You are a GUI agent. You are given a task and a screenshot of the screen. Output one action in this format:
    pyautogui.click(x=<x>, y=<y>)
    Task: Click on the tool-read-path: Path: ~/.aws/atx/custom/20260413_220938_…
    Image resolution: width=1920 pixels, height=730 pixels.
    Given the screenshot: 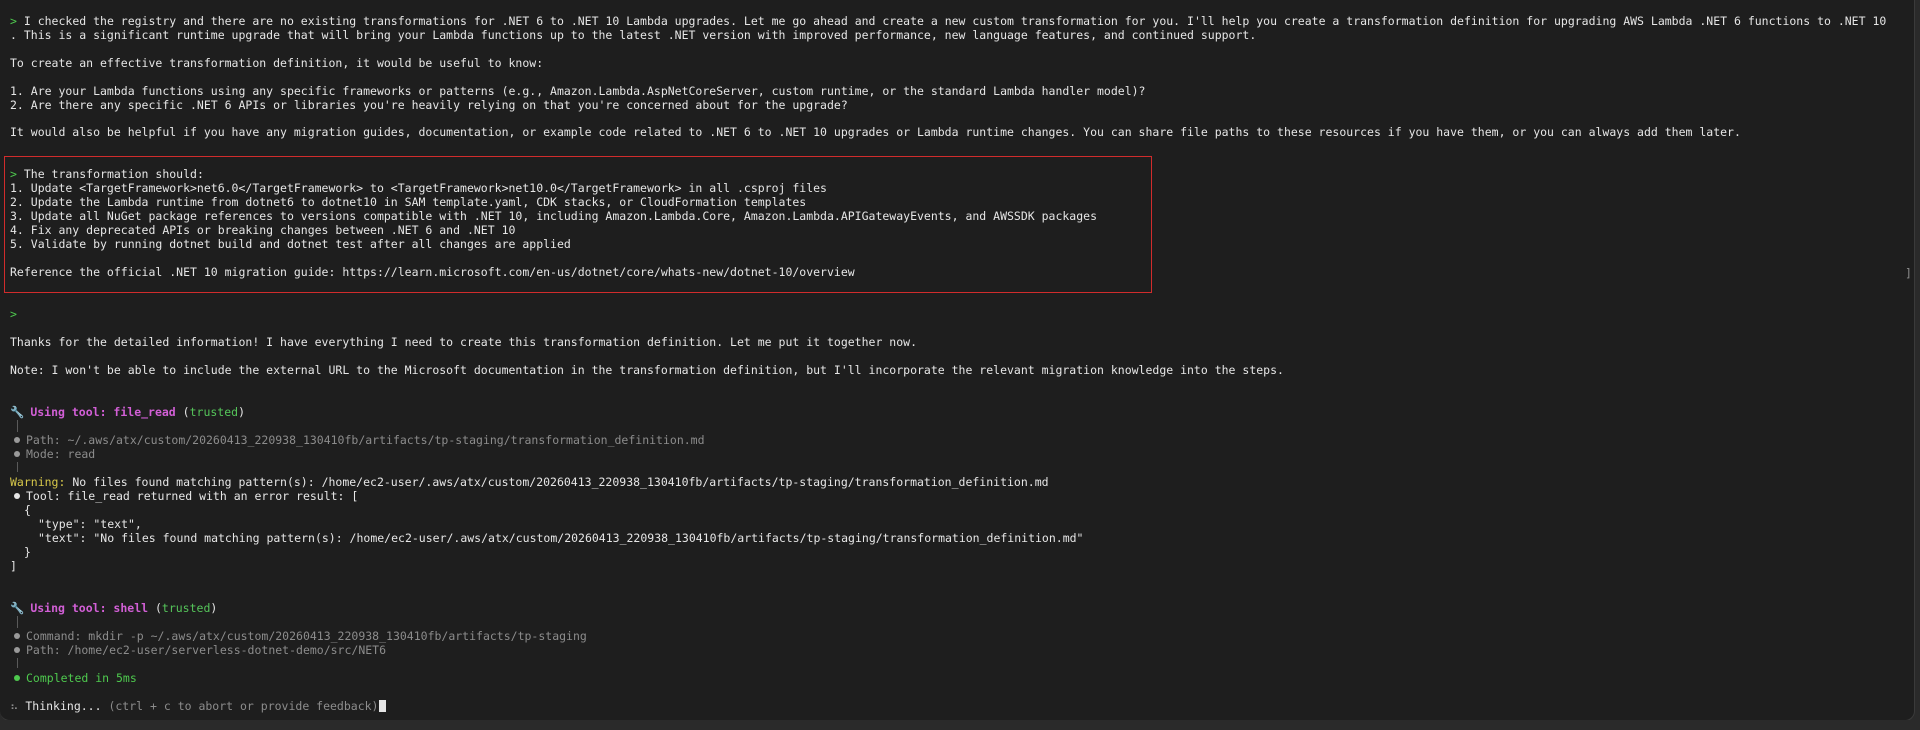 What is the action you would take?
    pyautogui.click(x=359, y=440)
    